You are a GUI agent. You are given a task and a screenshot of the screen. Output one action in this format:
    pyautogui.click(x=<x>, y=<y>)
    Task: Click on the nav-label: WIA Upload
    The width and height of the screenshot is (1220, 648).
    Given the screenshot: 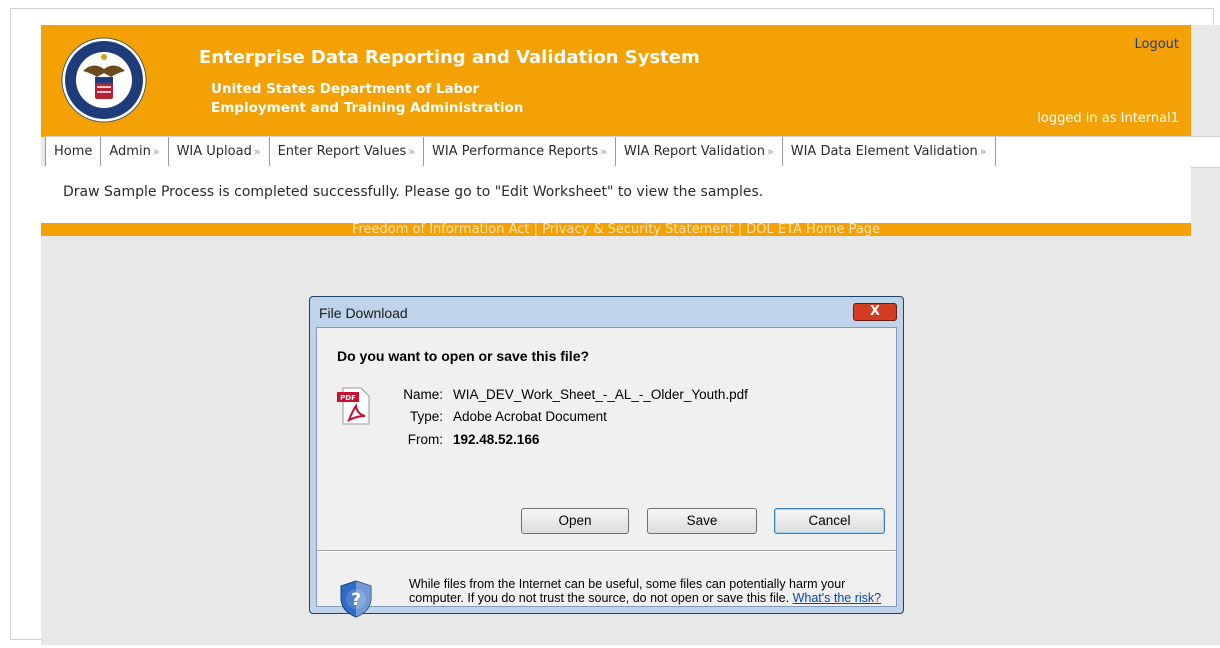 What is the action you would take?
    pyautogui.click(x=214, y=151)
    